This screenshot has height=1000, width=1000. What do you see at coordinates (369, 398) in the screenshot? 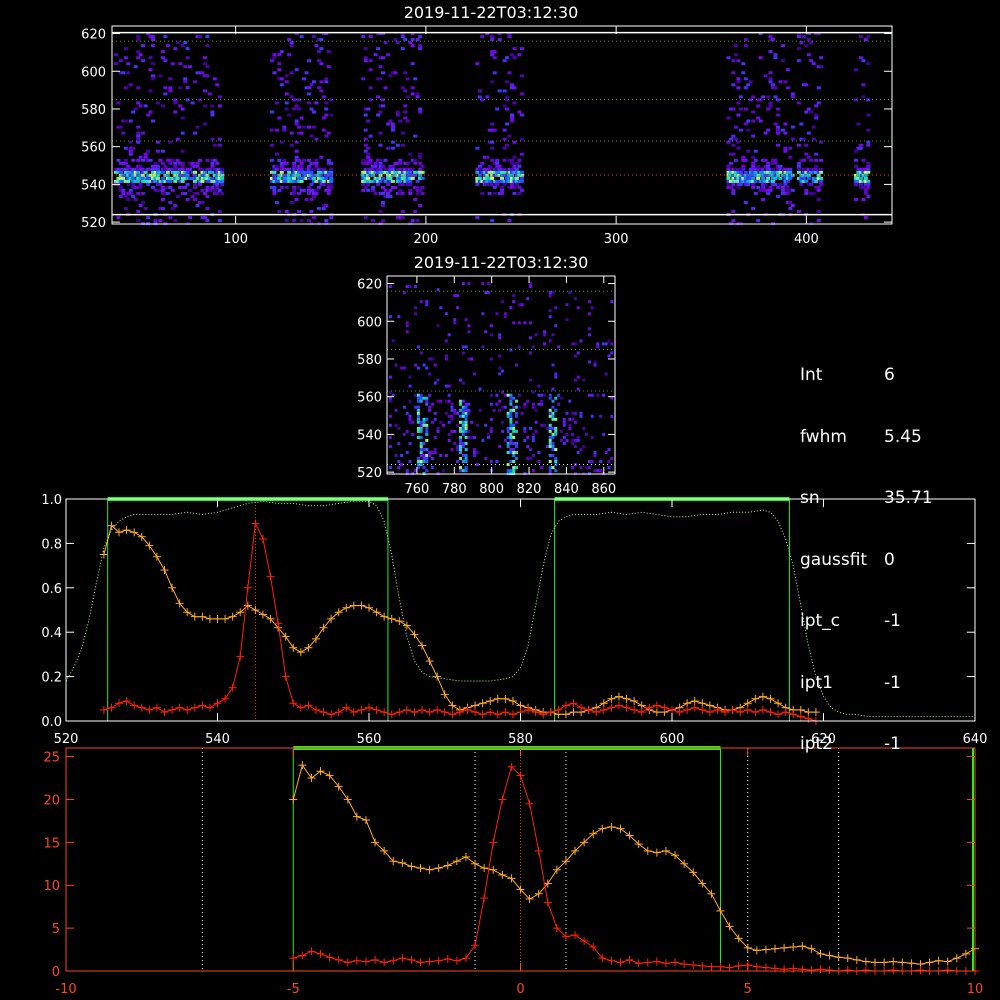
I see `y-tick-label: 560` at bounding box center [369, 398].